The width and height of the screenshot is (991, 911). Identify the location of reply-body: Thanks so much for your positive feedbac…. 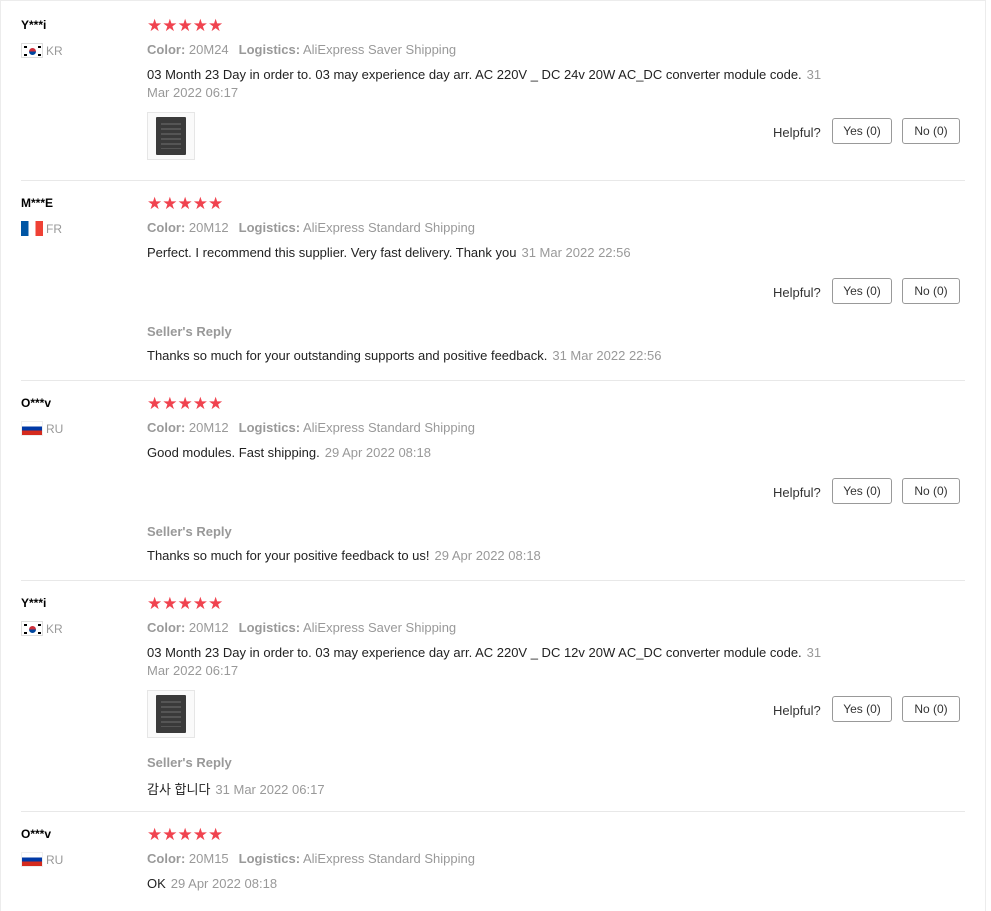
(288, 555).